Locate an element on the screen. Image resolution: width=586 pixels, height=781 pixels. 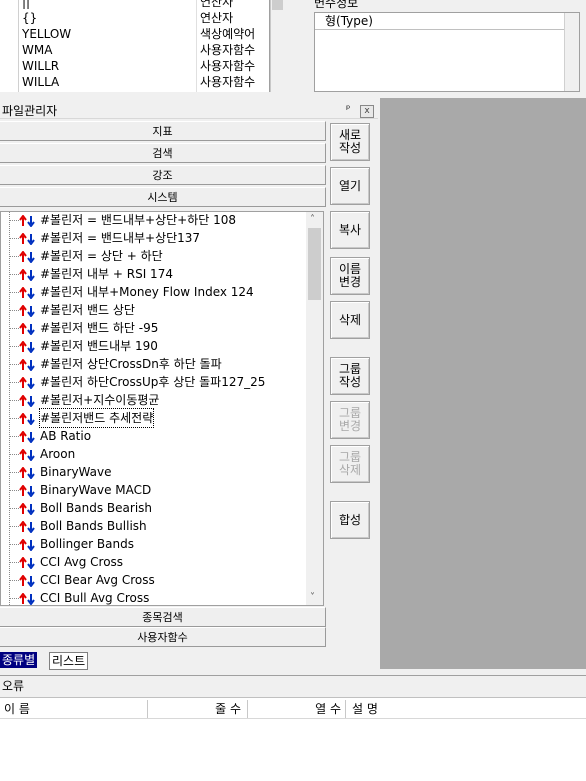
file-manager-title: 파일관리자 is located at coordinates (30, 111).